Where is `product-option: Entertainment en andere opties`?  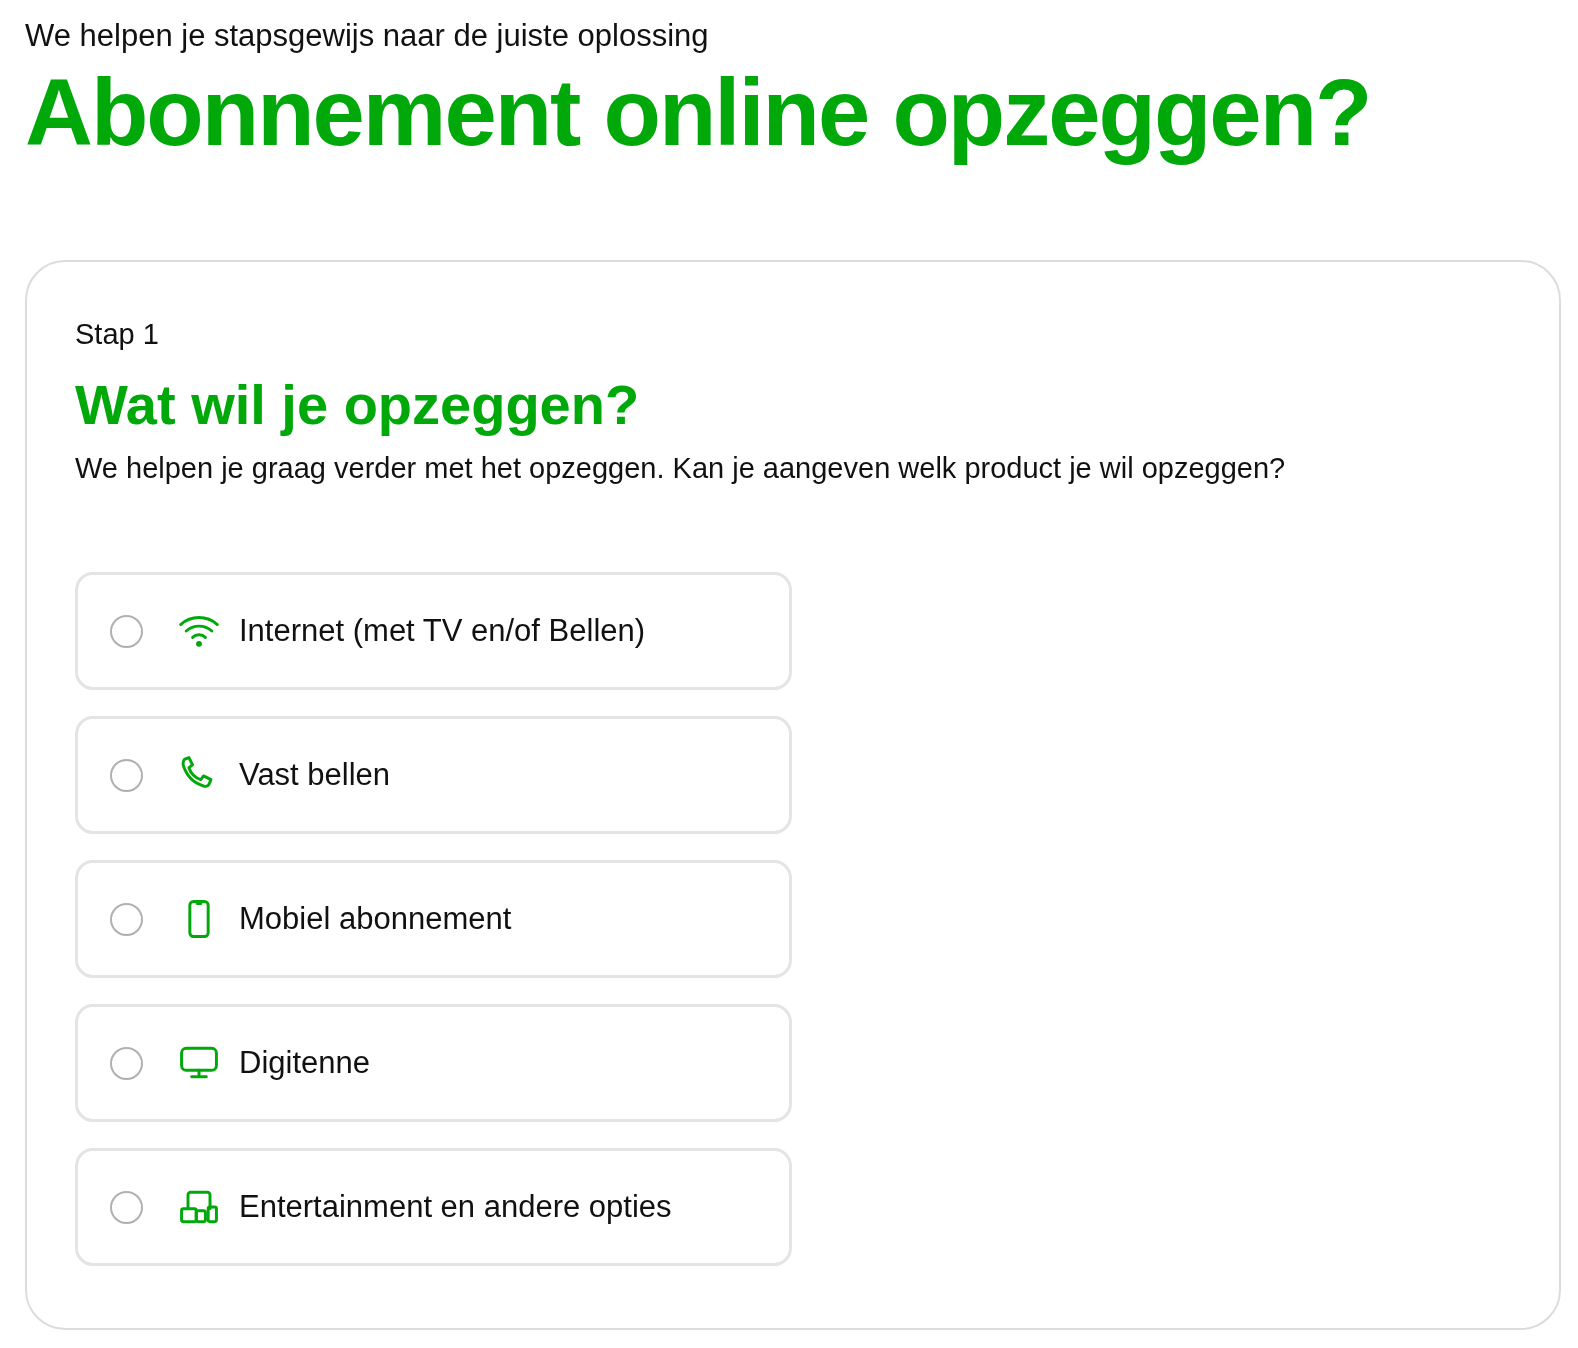
product-option: Entertainment en andere opties is located at coordinates (433, 1207).